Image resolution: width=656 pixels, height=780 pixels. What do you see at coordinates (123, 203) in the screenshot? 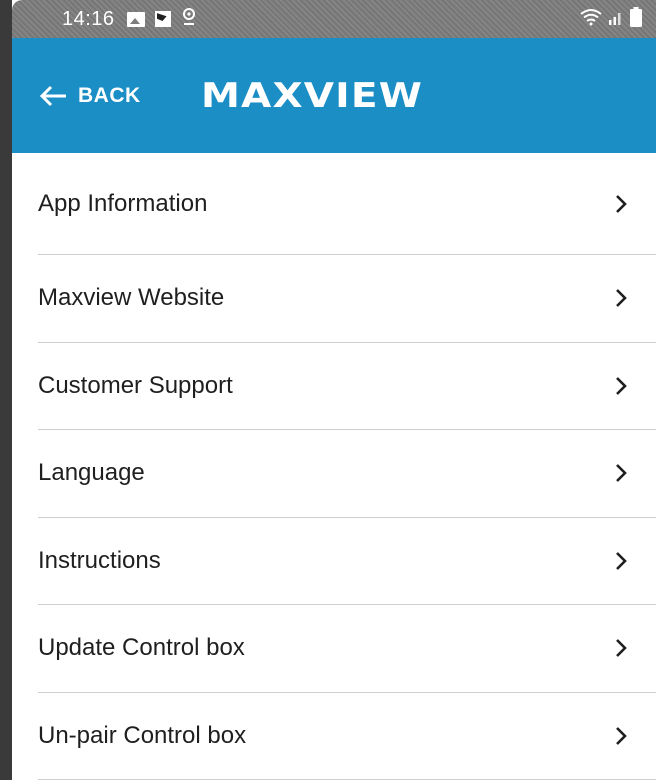
I see `menu-item-label: App Information` at bounding box center [123, 203].